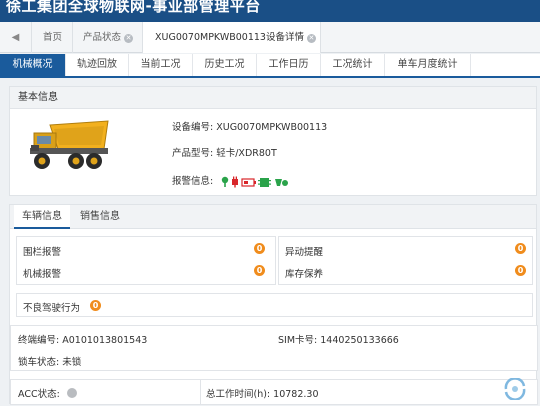 This screenshot has width=540, height=406. What do you see at coordinates (105, 340) in the screenshot?
I see `terminal-number-value: A0101013801543` at bounding box center [105, 340].